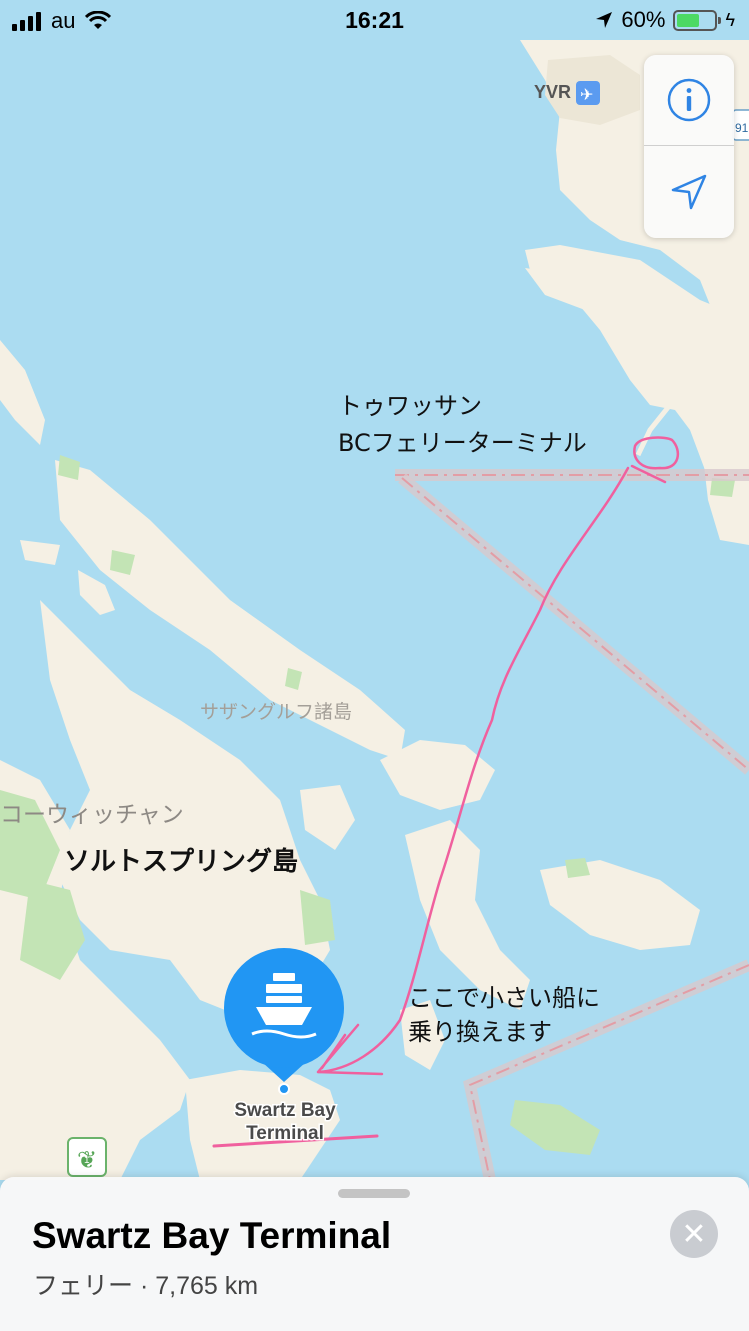 This screenshot has height=1331, width=749. I want to click on handwritten-bc-ferry-terminal: BCフェリーターミナル, so click(462, 443).